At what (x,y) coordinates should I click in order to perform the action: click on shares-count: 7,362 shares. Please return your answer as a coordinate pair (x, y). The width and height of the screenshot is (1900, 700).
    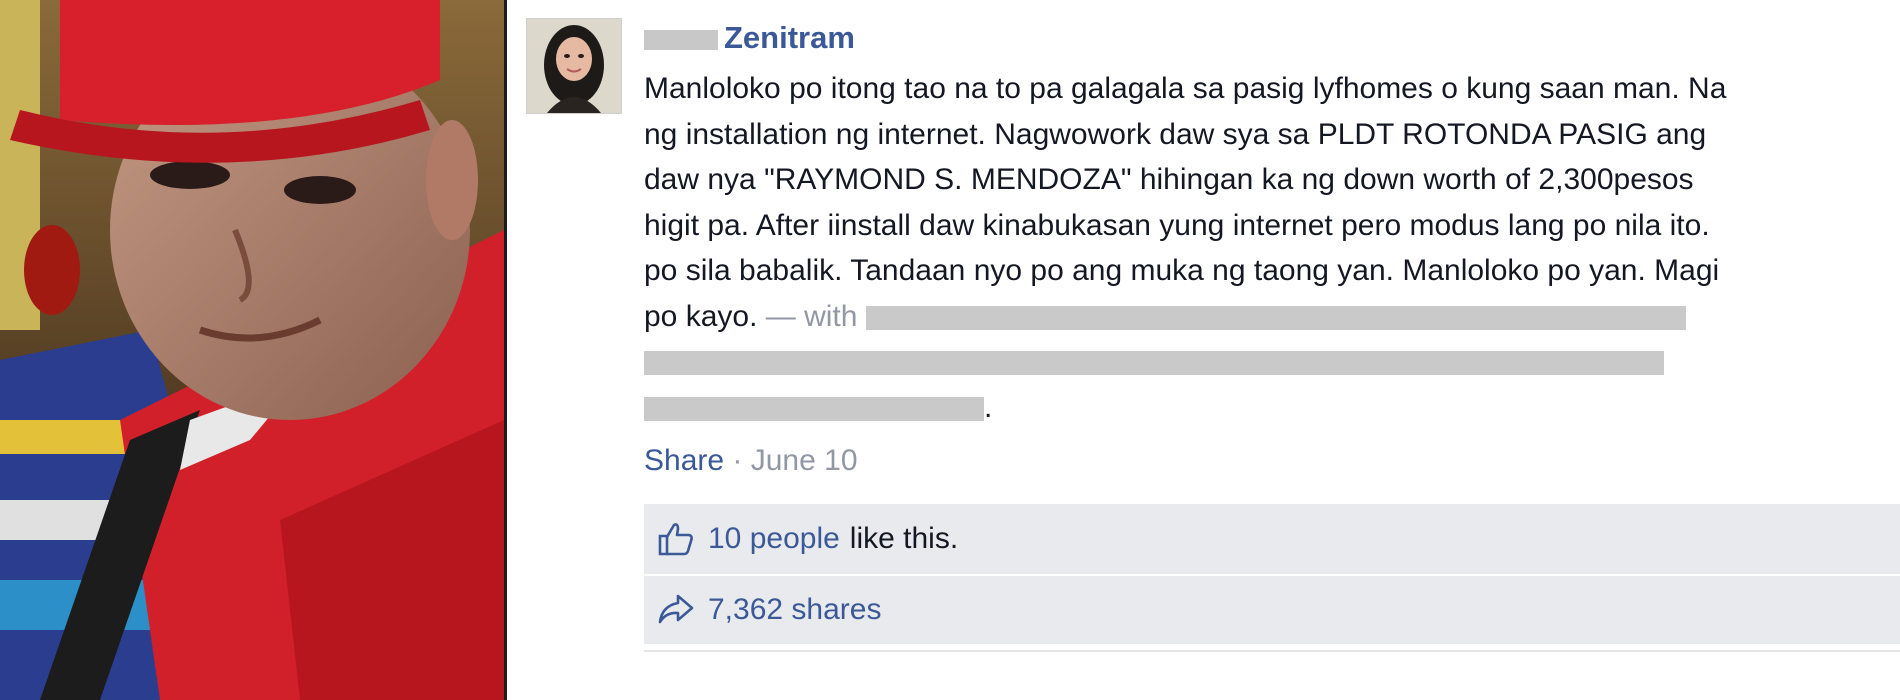
    Looking at the image, I should click on (794, 610).